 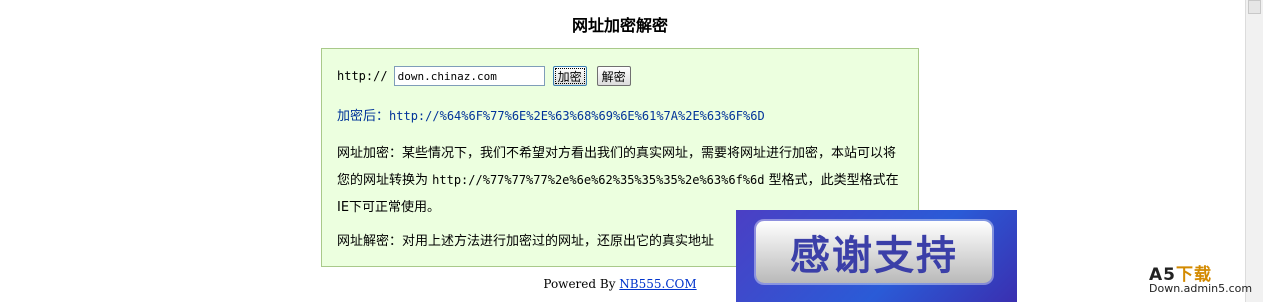 I want to click on footer: Powered By NB555.COM, so click(x=620, y=284).